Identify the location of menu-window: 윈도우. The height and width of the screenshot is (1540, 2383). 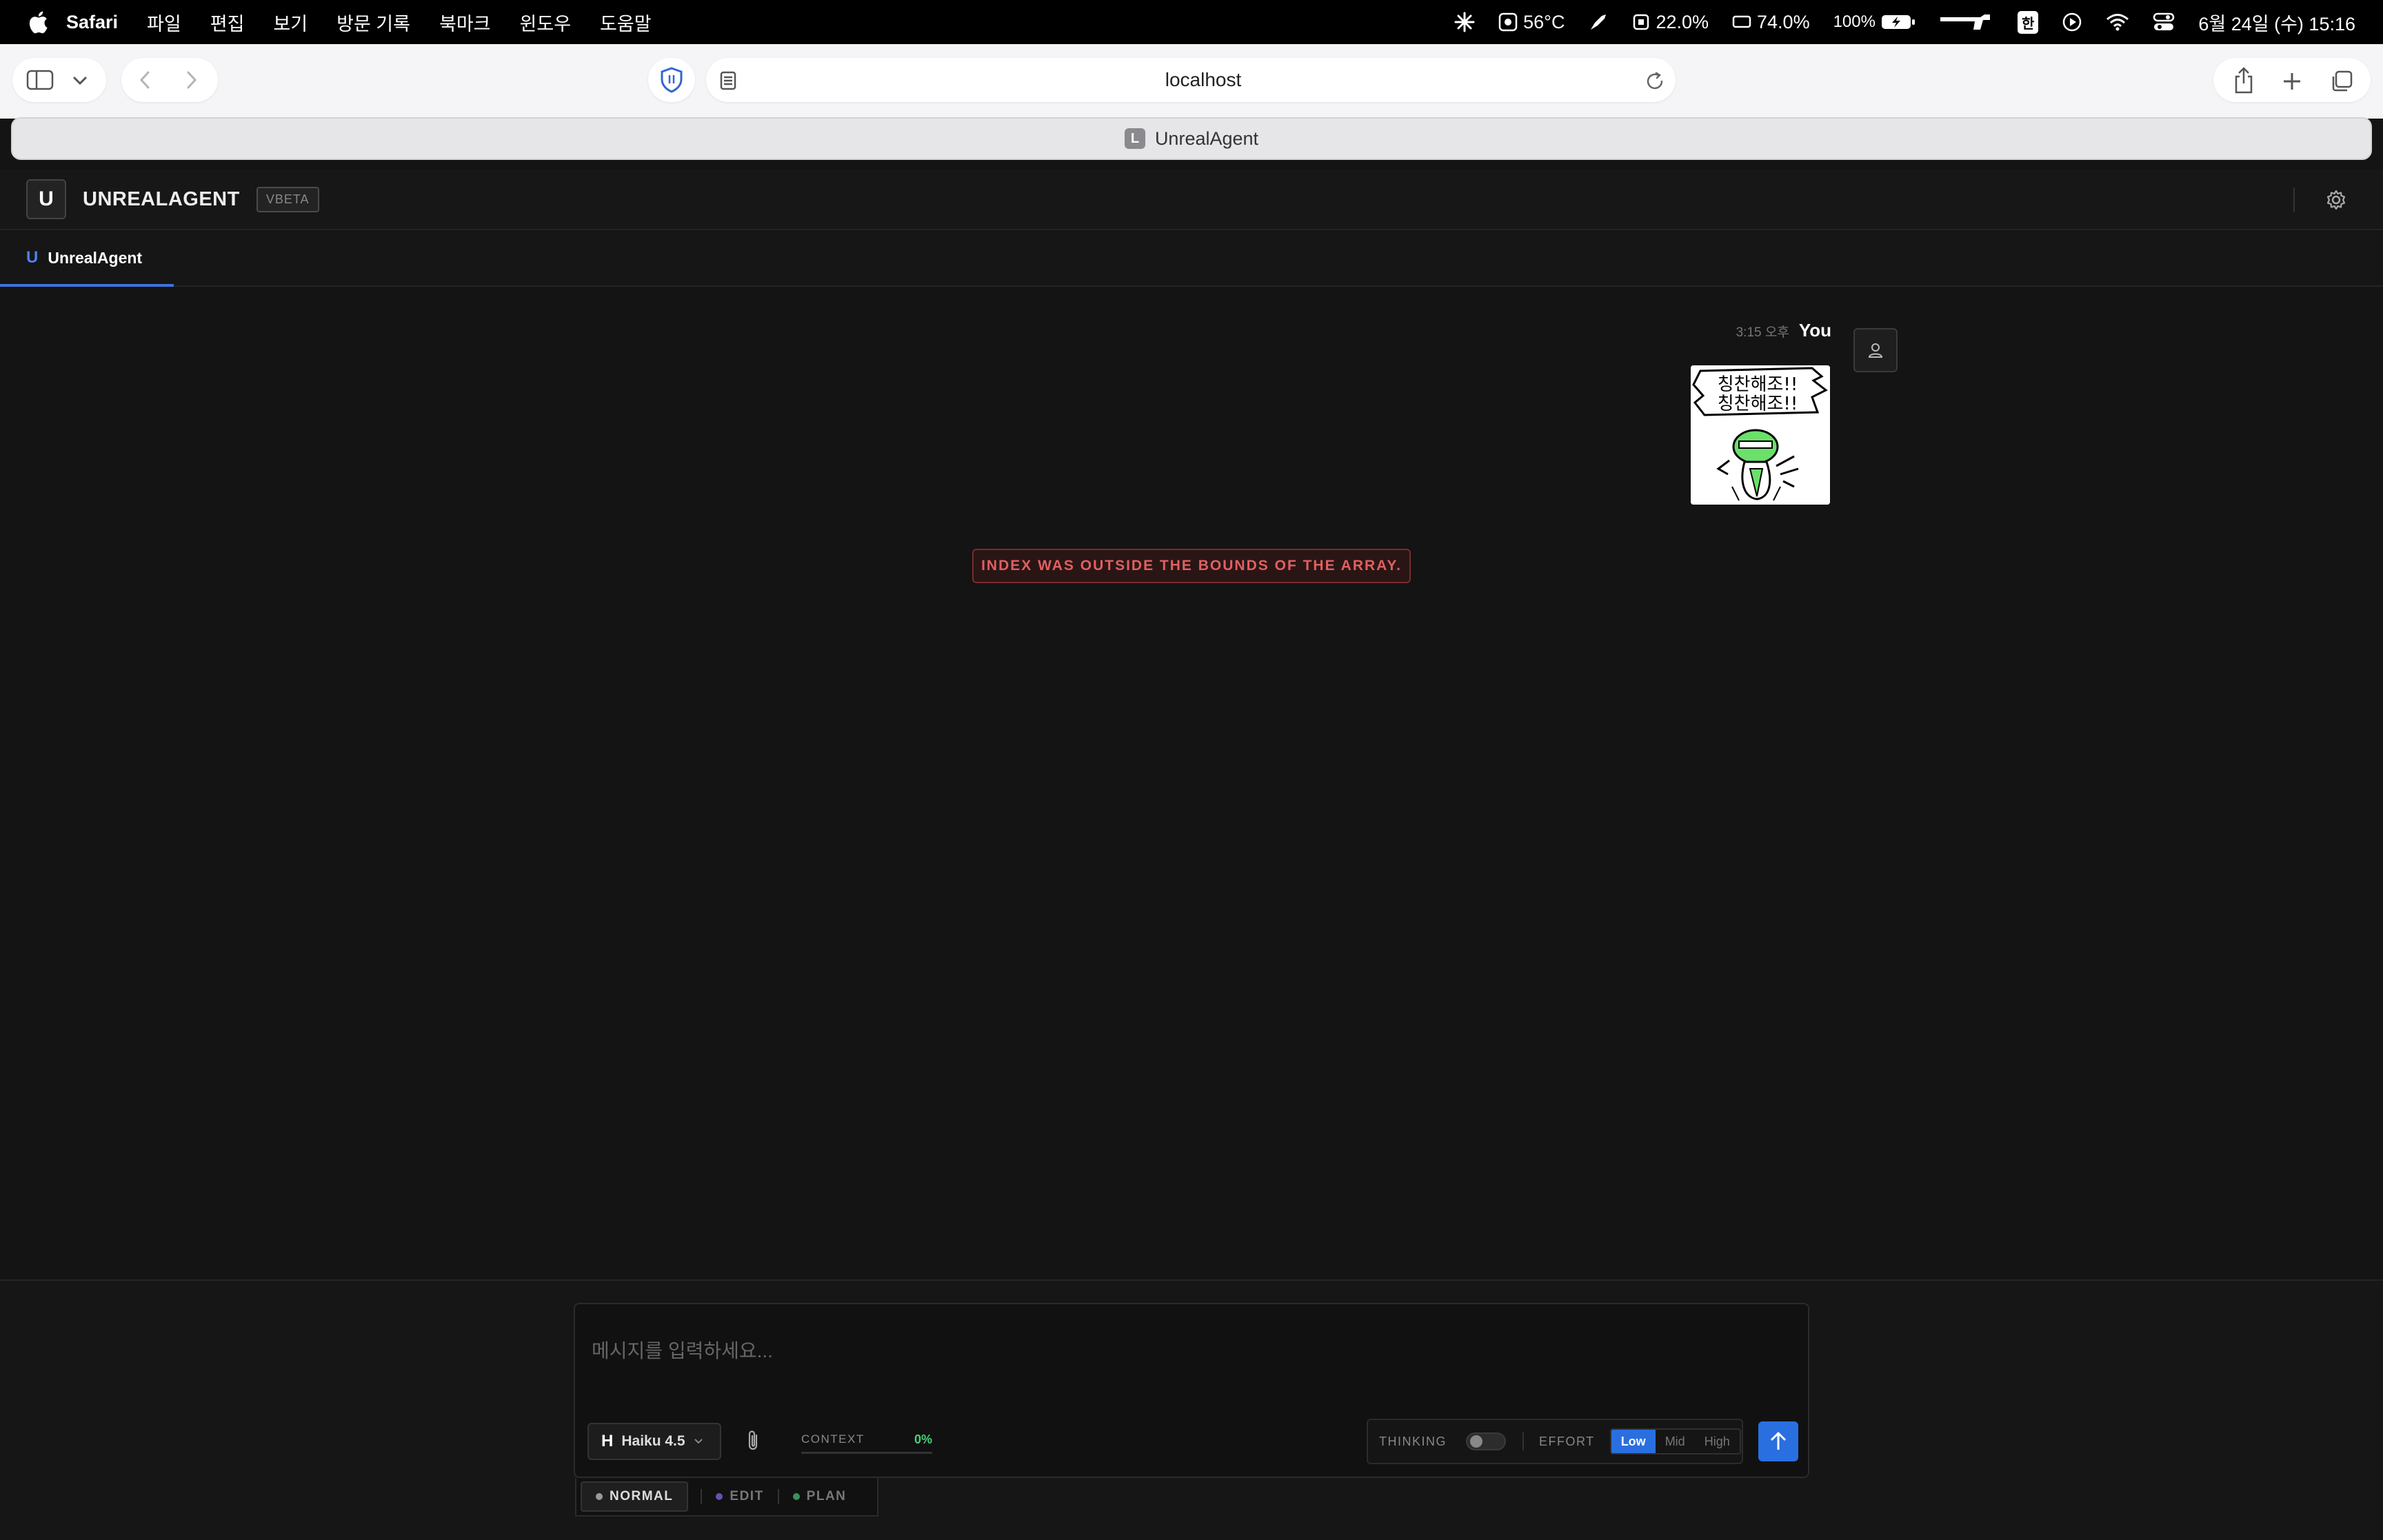
(546, 22).